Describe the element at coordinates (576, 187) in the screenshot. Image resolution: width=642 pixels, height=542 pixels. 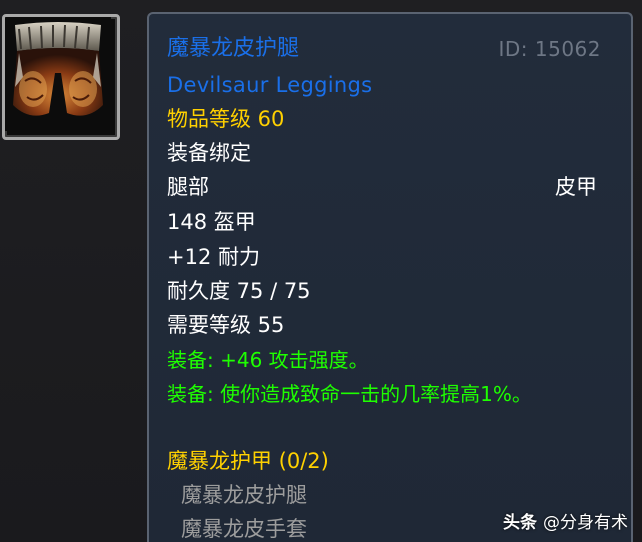
I see `item-armor-type: 皮甲` at that location.